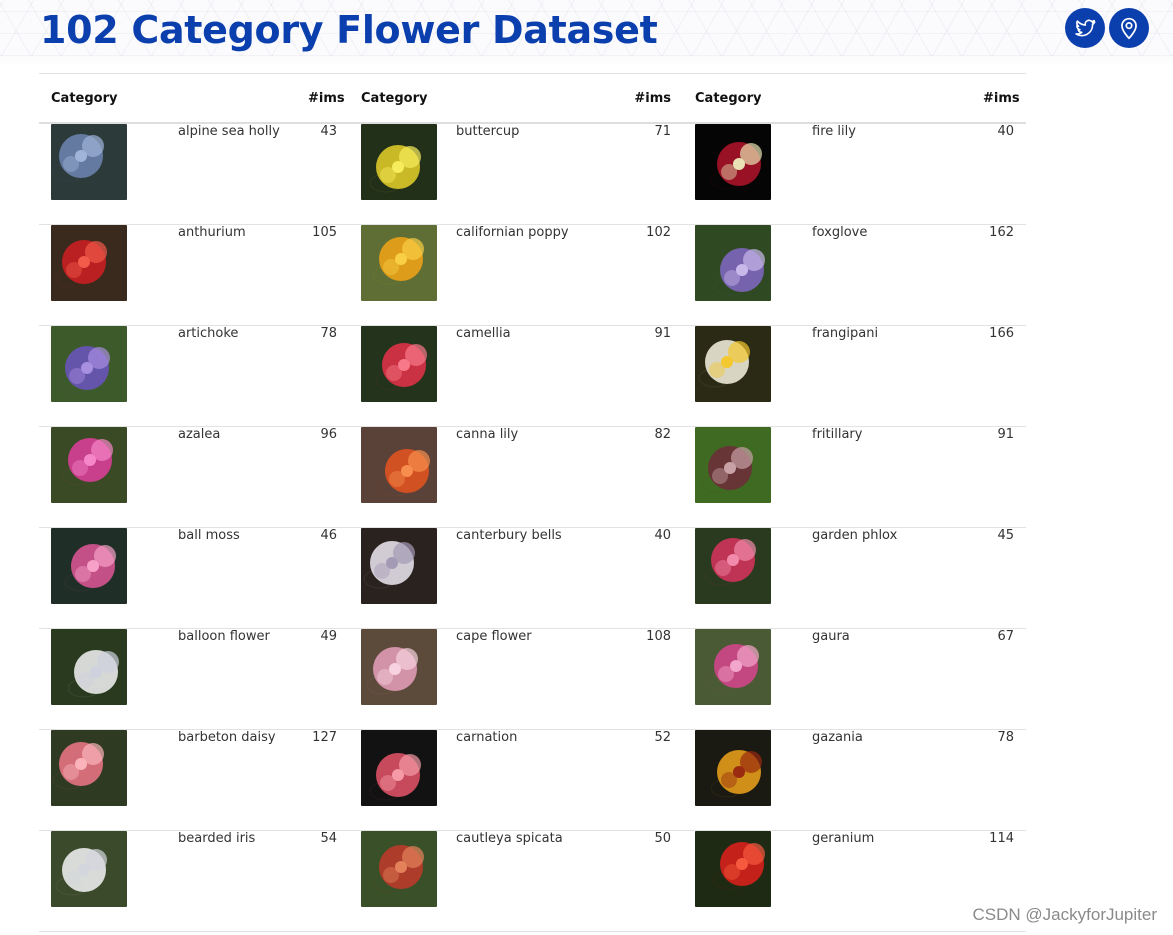  What do you see at coordinates (231, 881) in the screenshot?
I see `flower-name: bearded iris` at bounding box center [231, 881].